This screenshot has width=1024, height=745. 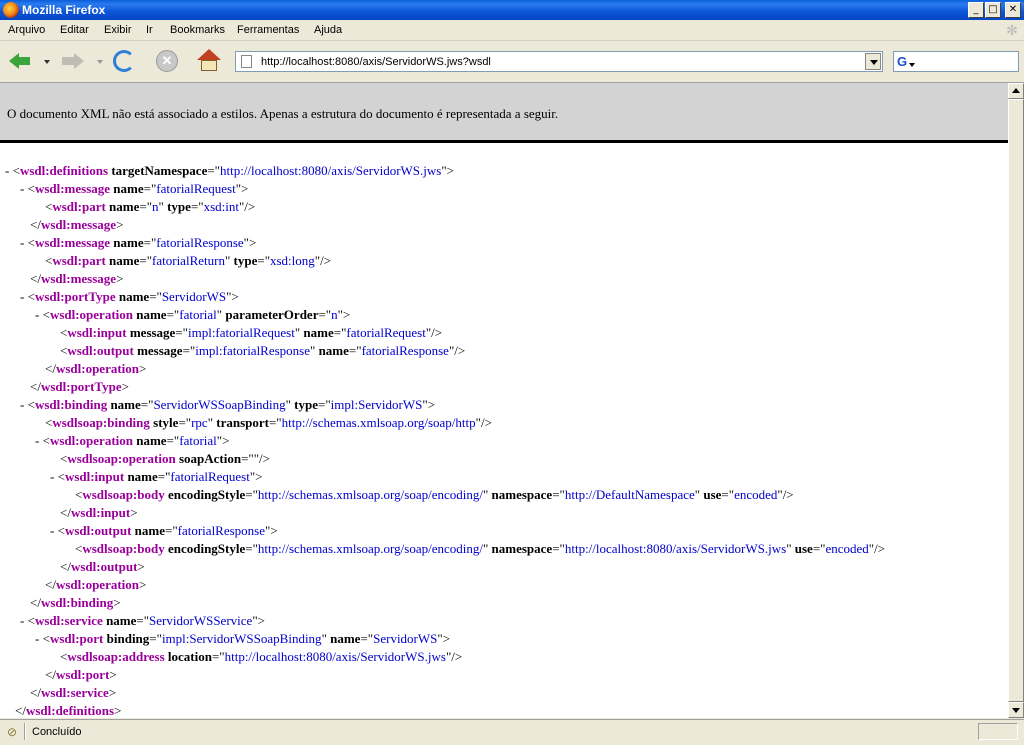 I want to click on xml-line: - <wsdl:operation name="fatorial">, so click(x=132, y=441).